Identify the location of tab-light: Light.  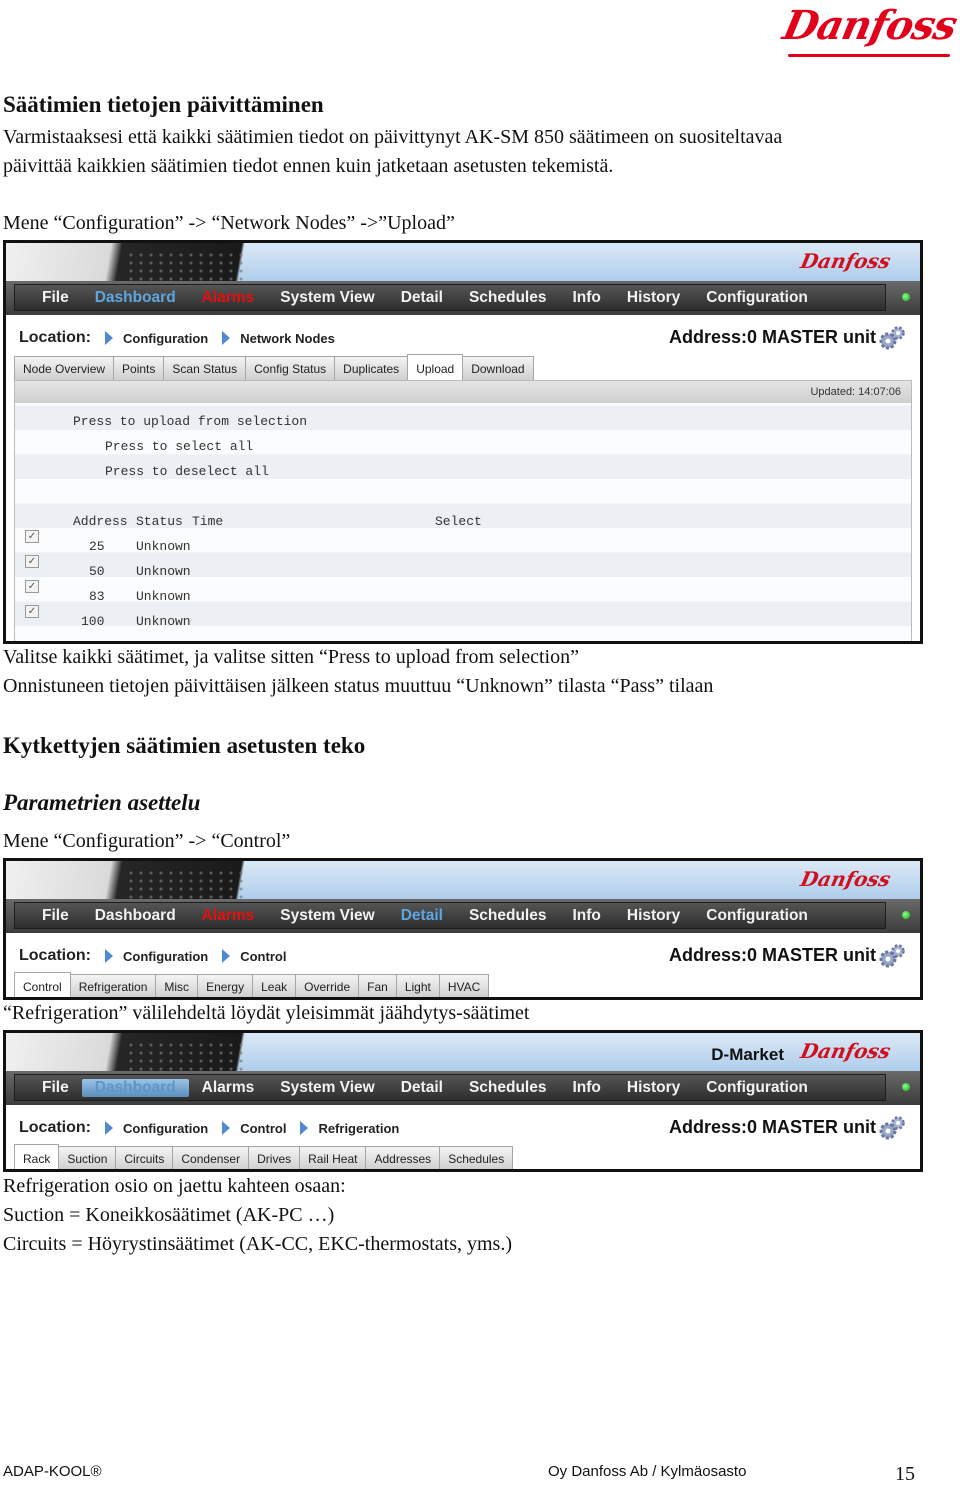
(417, 985).